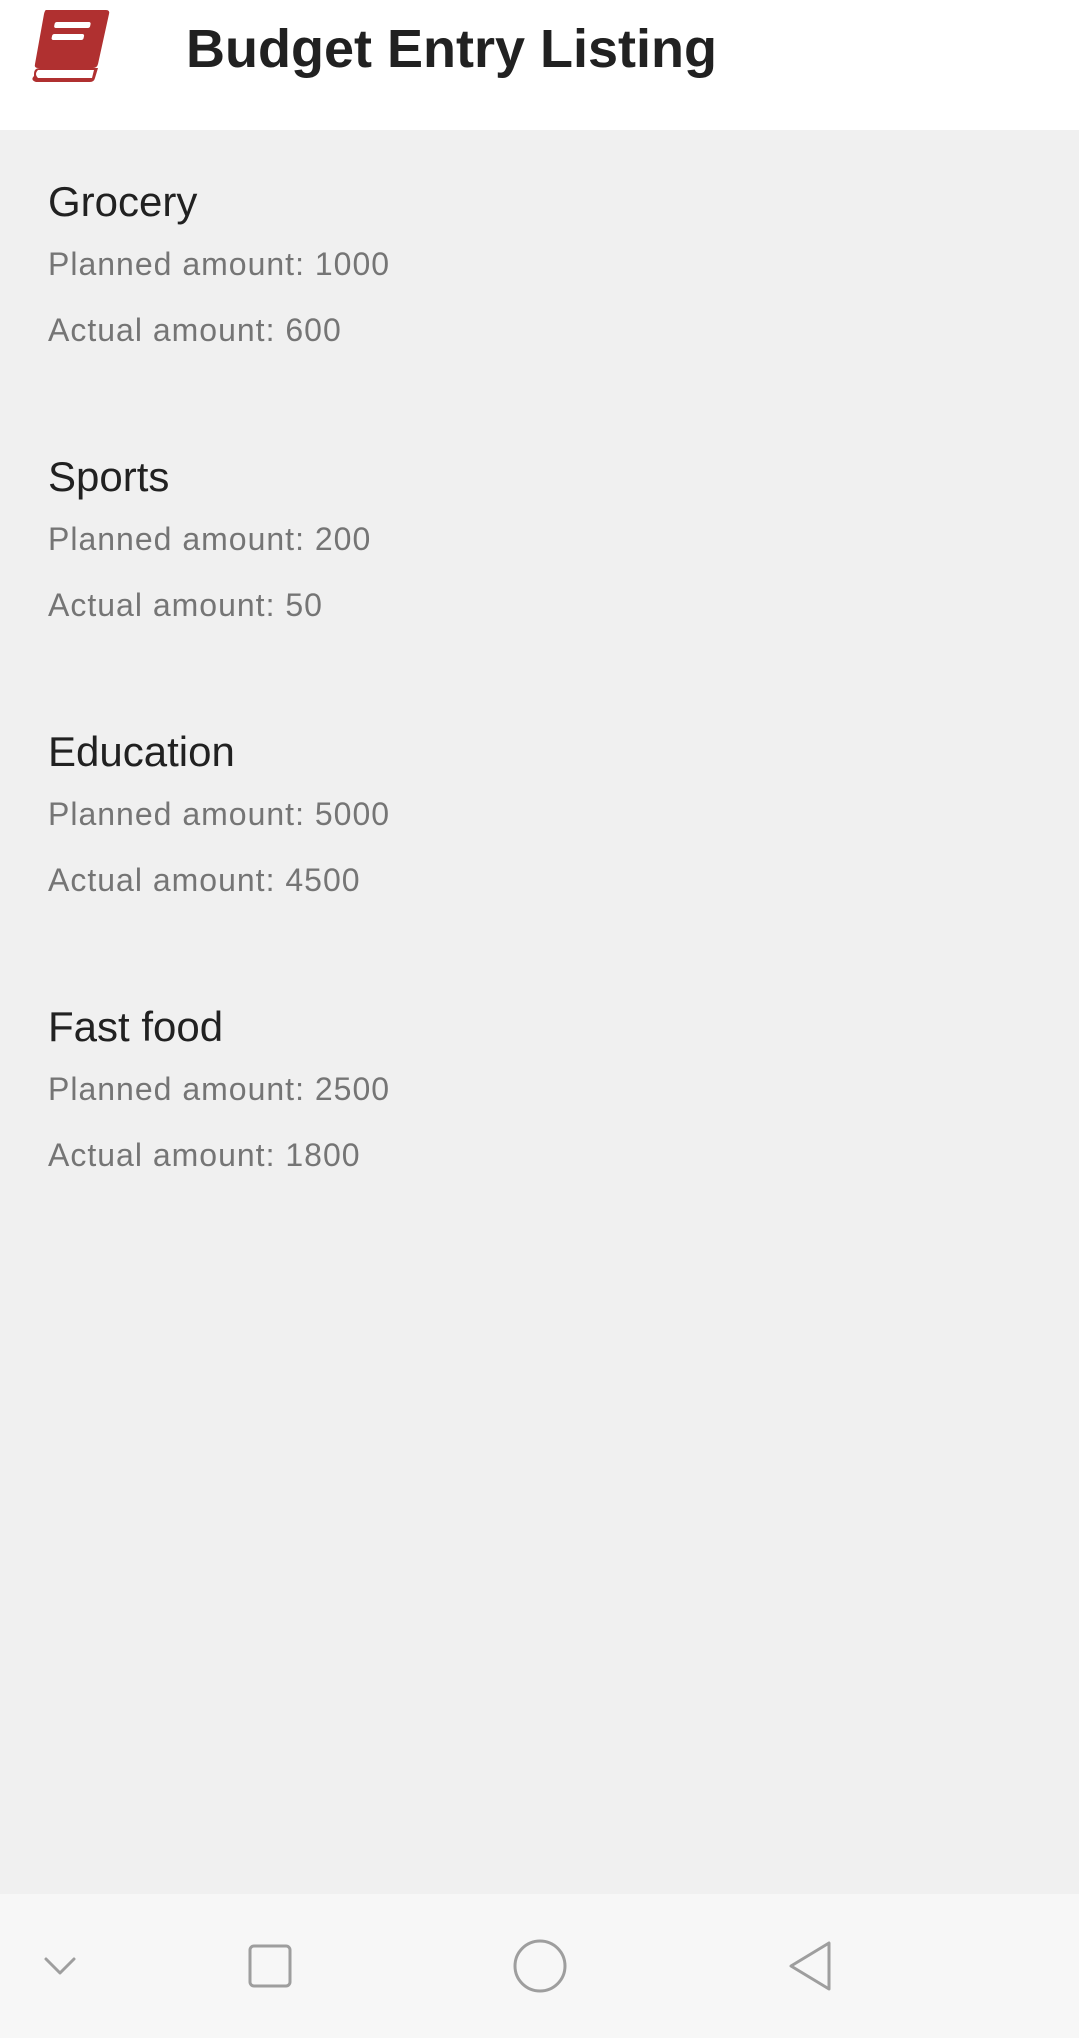 This screenshot has width=1079, height=2038. I want to click on entry-actual-amount: Actual amount: 4500, so click(204, 880).